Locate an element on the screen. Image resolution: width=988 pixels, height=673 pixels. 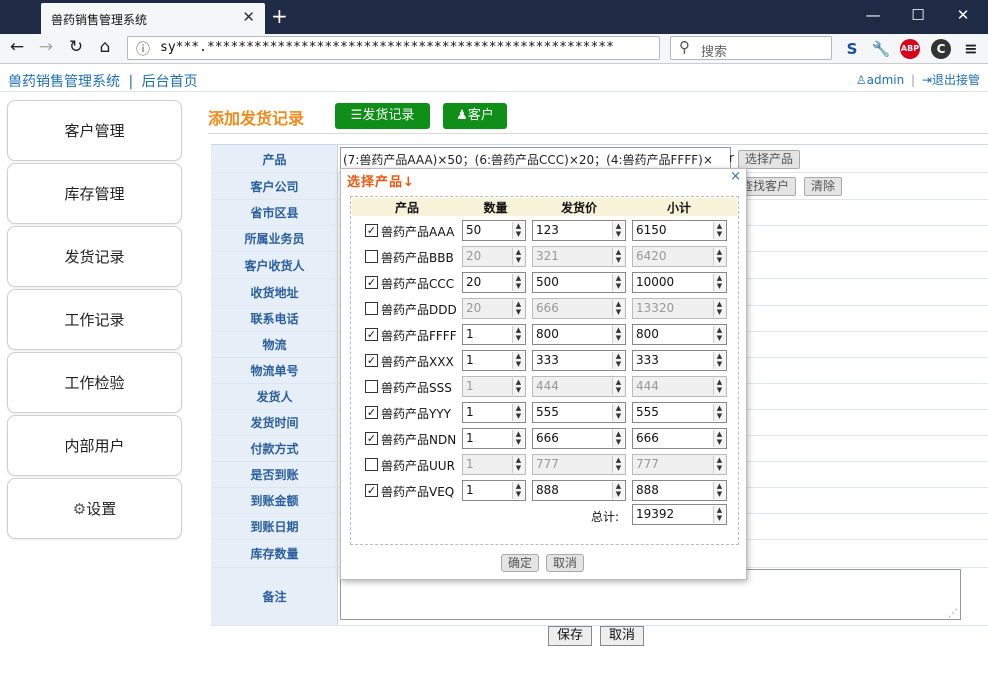
total-field: 19392 ▲ ▼ is located at coordinates (679, 514).